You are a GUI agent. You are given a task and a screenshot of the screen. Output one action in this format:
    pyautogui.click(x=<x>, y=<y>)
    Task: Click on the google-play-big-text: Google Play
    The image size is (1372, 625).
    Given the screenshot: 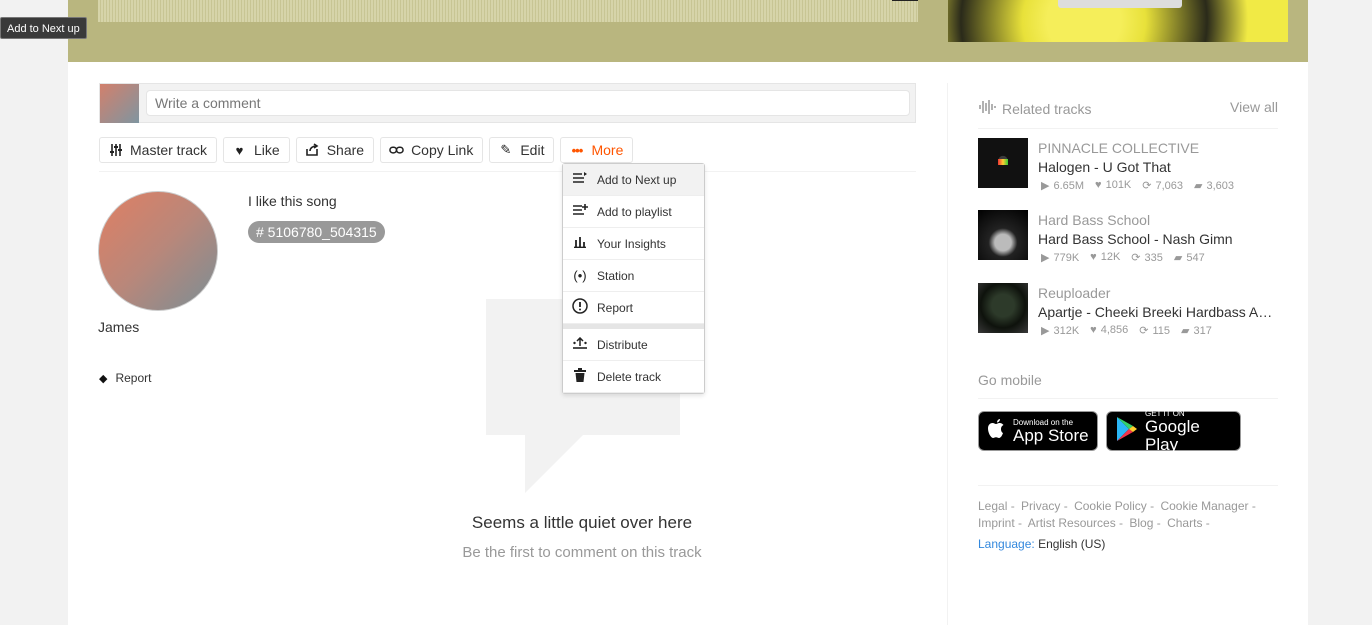 What is the action you would take?
    pyautogui.click(x=1172, y=435)
    